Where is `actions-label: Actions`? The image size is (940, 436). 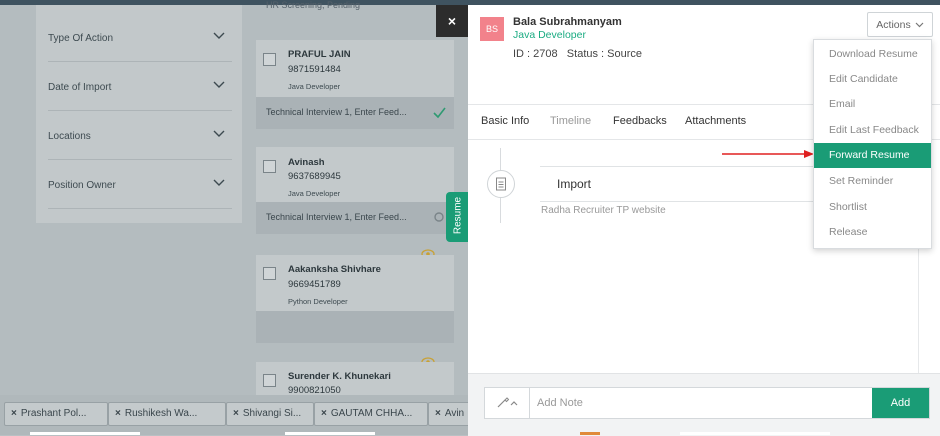
actions-label: Actions is located at coordinates (893, 24).